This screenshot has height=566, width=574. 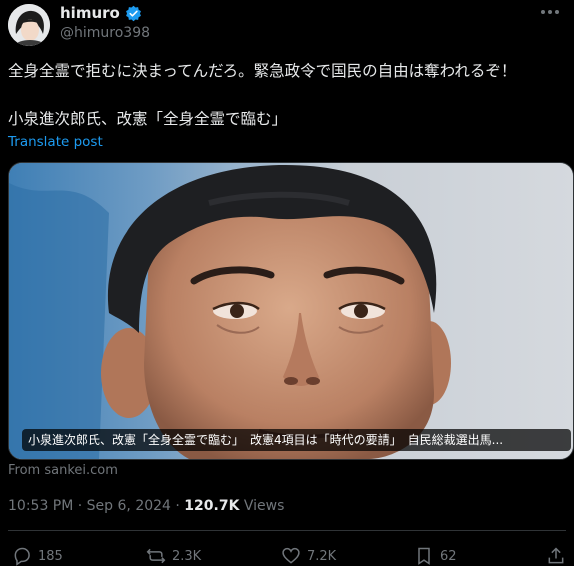 What do you see at coordinates (55, 142) in the screenshot?
I see `translate-post-link: Translate post` at bounding box center [55, 142].